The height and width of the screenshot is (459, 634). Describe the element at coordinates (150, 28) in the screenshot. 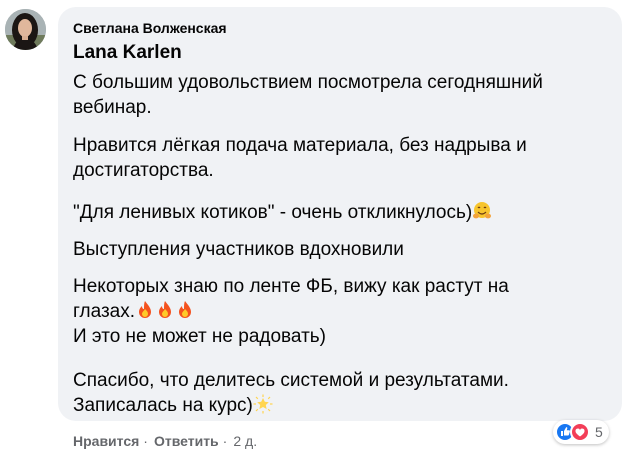

I see `comment-author: Светлана Волженская` at that location.